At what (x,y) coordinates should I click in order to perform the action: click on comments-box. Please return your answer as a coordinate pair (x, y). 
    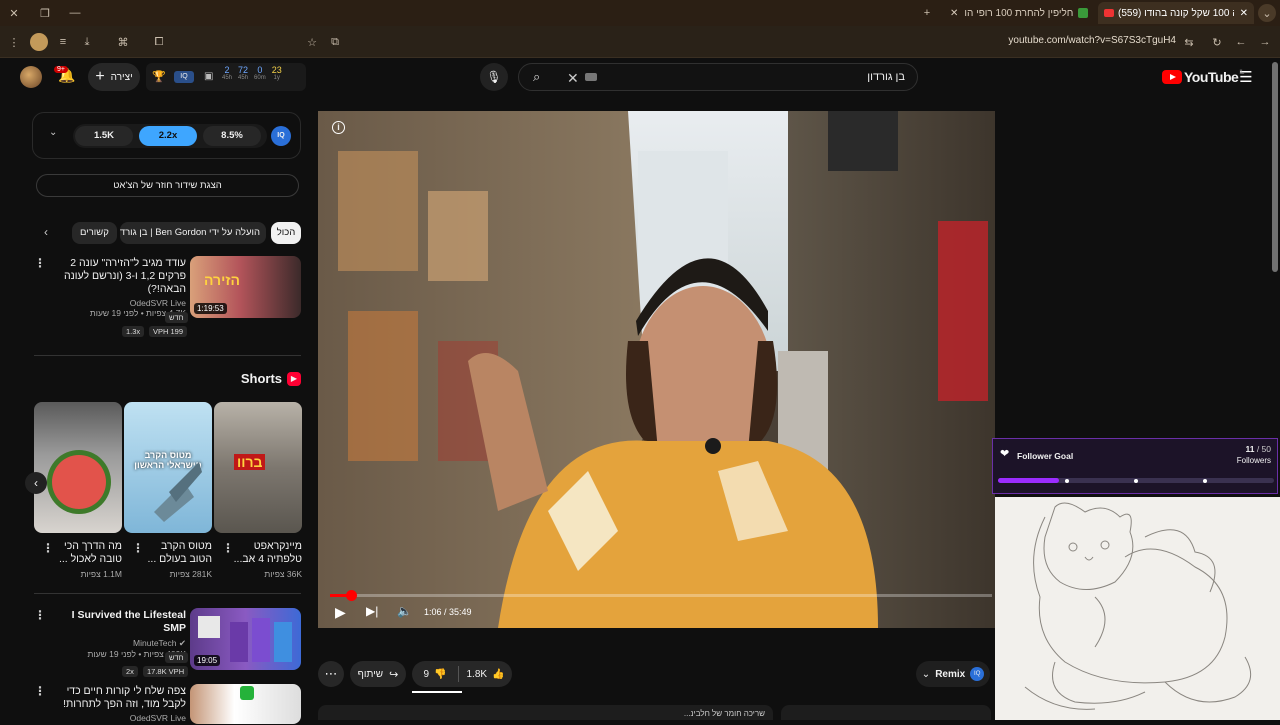
    Looking at the image, I should click on (886, 712).